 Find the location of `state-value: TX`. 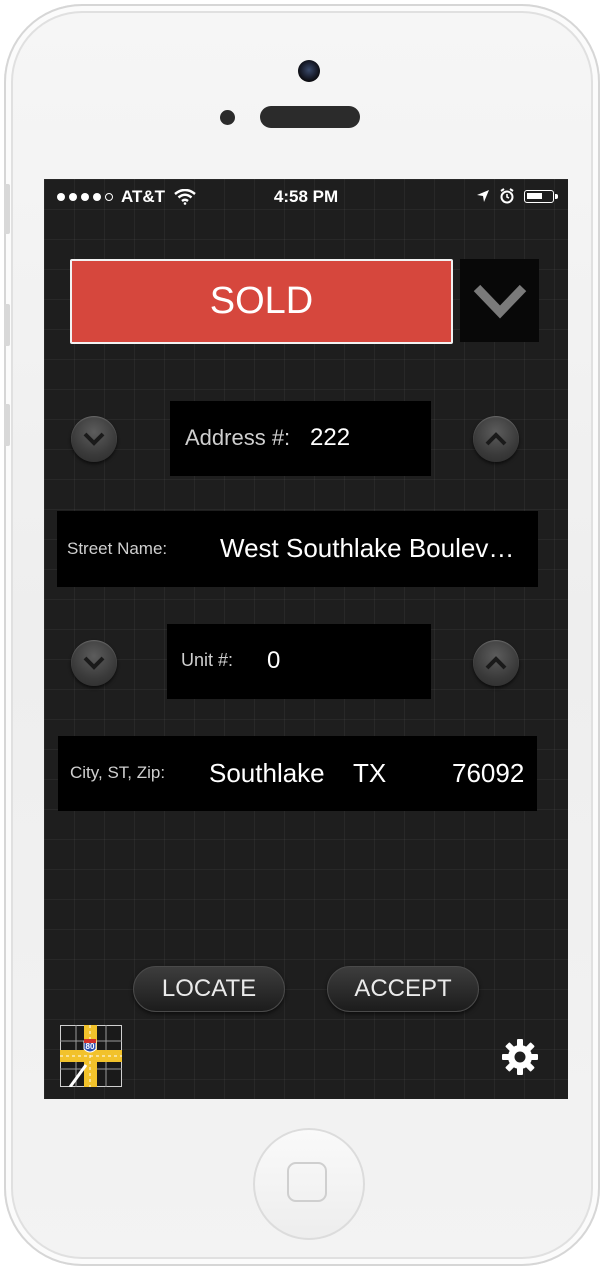

state-value: TX is located at coordinates (370, 773).